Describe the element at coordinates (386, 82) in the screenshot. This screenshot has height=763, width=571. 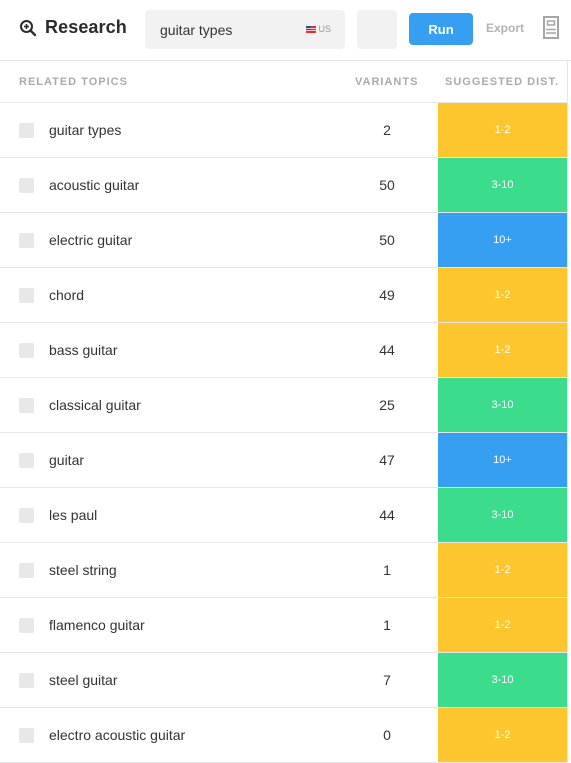
I see `column-header-variants: VARIANTS` at that location.